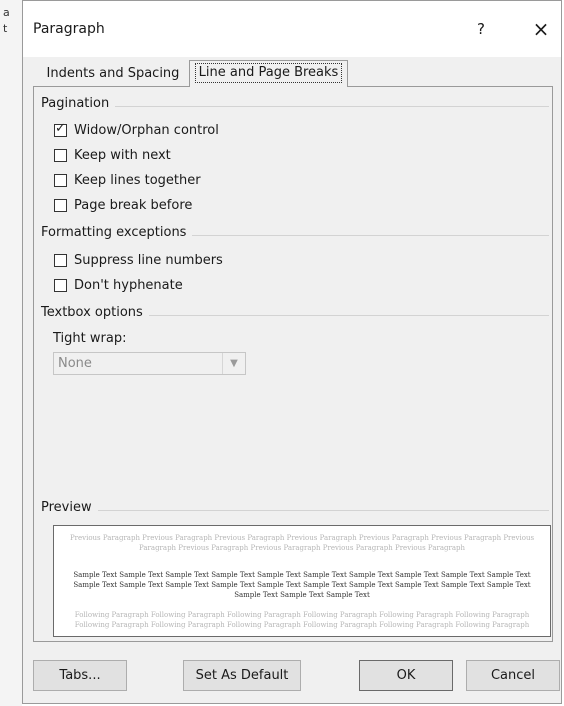  I want to click on suppress-line-numbers-checkbox: Suppress line numbers, so click(138, 260).